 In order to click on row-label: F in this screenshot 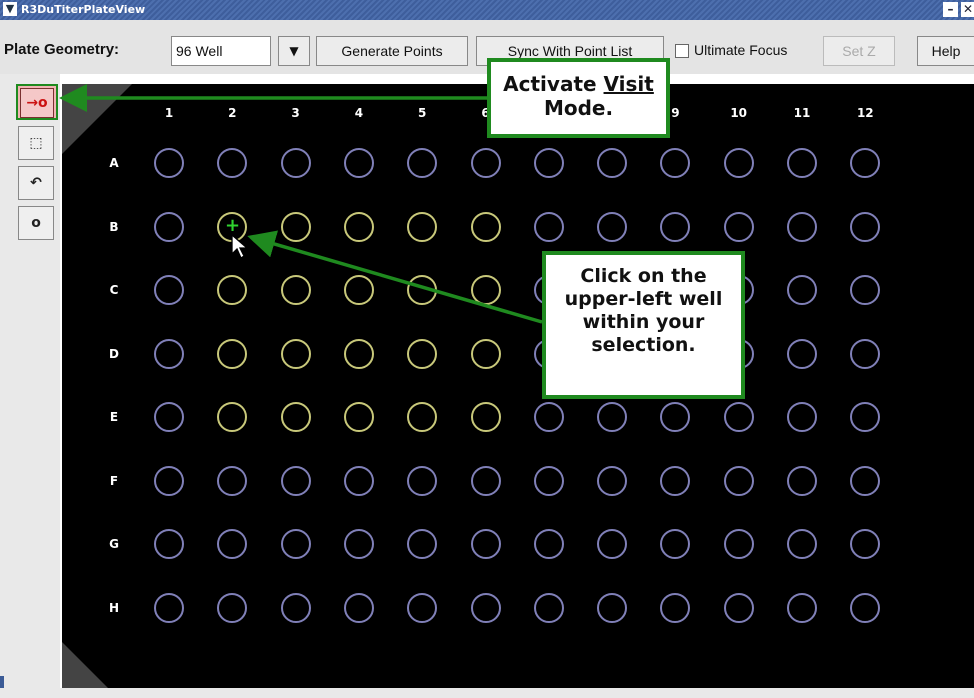, I will do `click(114, 480)`.